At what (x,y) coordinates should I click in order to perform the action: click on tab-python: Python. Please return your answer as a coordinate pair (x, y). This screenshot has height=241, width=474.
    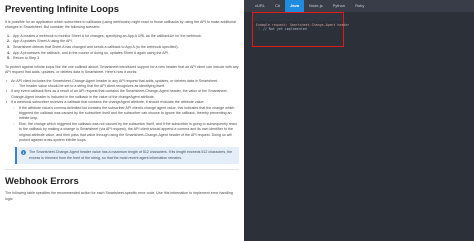
    Looking at the image, I should click on (339, 6).